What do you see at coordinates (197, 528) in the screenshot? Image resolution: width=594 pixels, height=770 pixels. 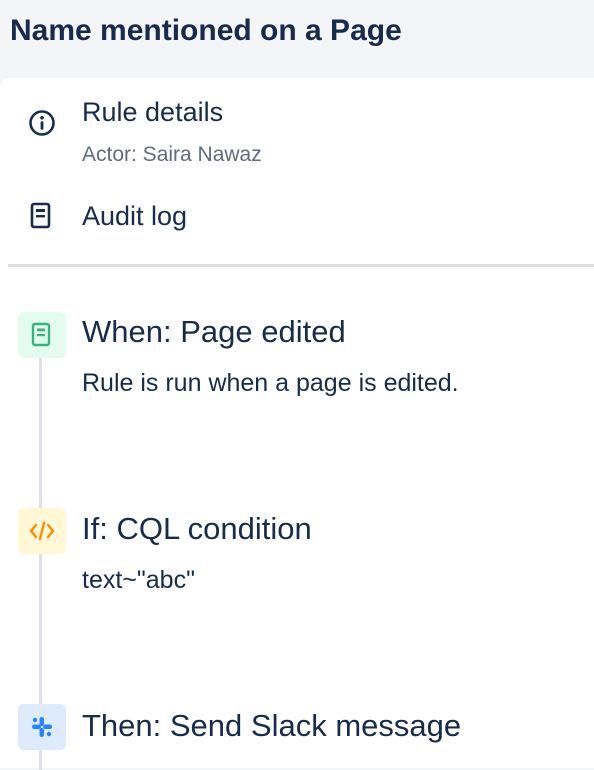 I see `condition-title: If: CQL condition` at bounding box center [197, 528].